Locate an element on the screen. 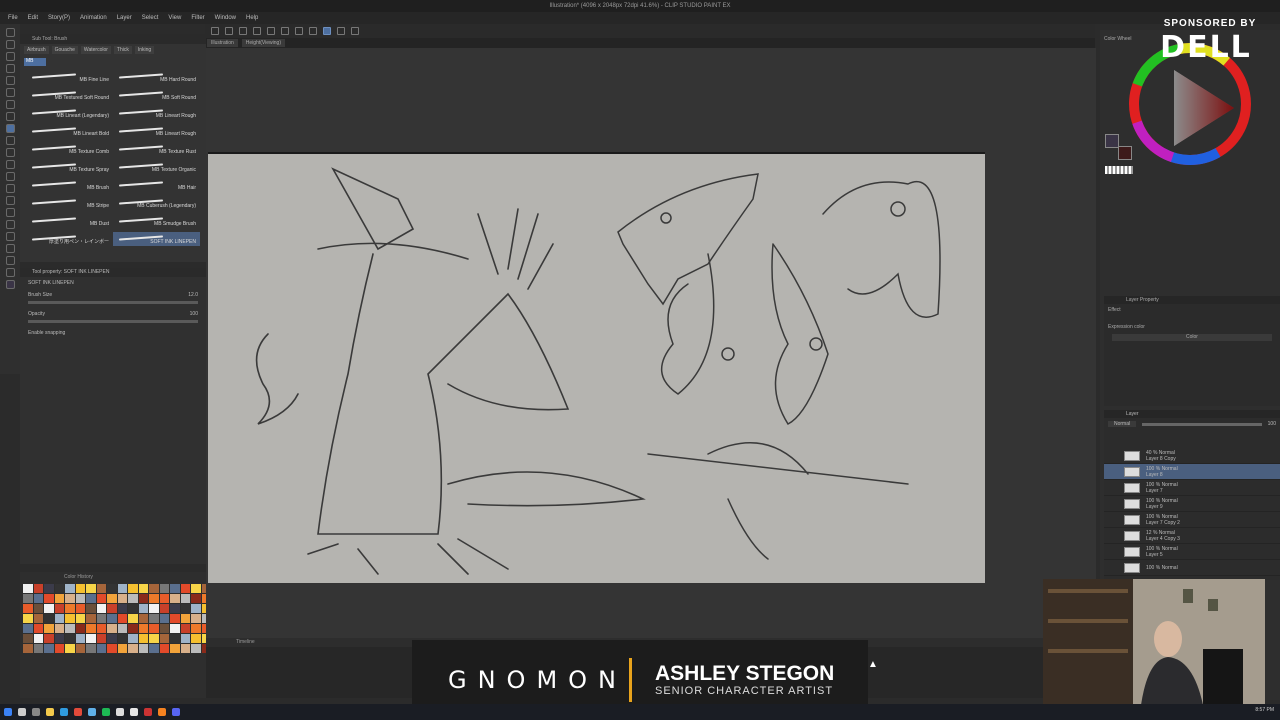  auto-select-tool-icon is located at coordinates (10, 80).